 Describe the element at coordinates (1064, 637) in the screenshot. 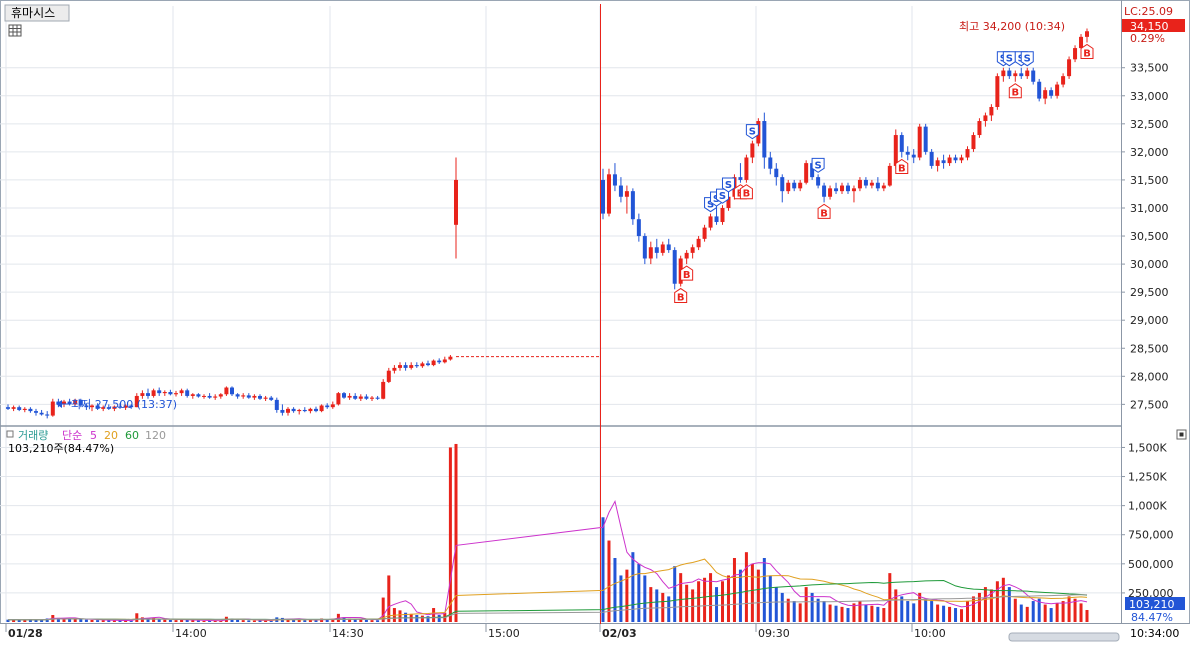

I see `horizontal-scrollbar` at that location.